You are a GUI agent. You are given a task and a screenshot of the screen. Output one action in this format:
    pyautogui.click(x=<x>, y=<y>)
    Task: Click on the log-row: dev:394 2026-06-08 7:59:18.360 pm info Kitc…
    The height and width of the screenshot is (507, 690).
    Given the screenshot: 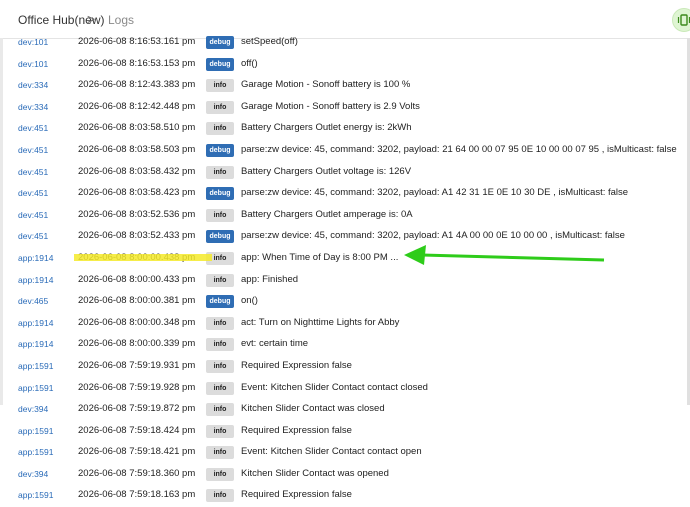 What is the action you would take?
    pyautogui.click(x=345, y=475)
    